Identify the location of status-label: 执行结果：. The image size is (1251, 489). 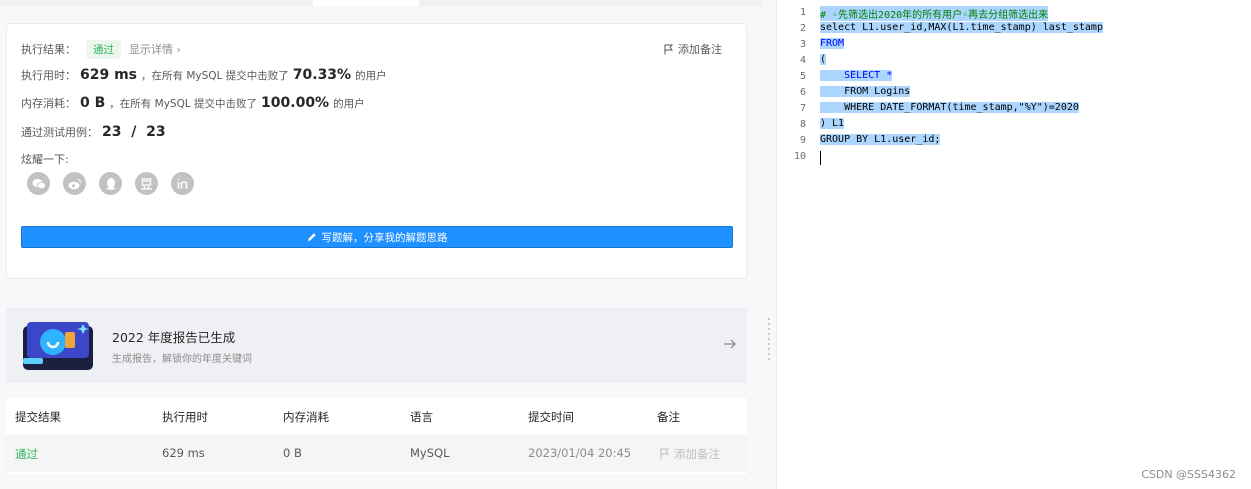
(48, 49).